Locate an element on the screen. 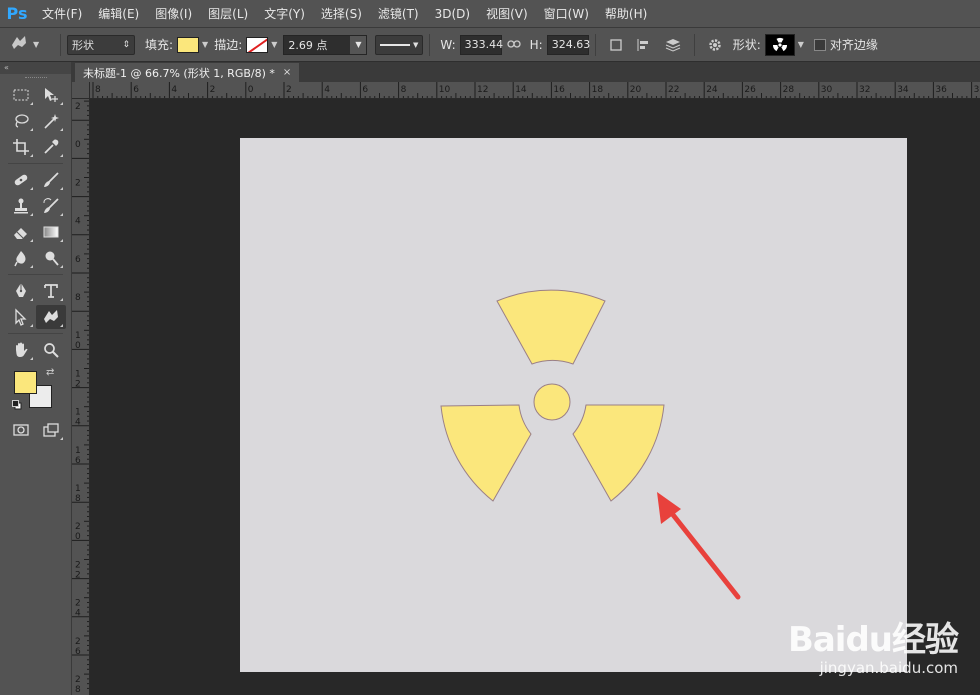 The height and width of the screenshot is (695, 980). ruler-label: 34 is located at coordinates (903, 90).